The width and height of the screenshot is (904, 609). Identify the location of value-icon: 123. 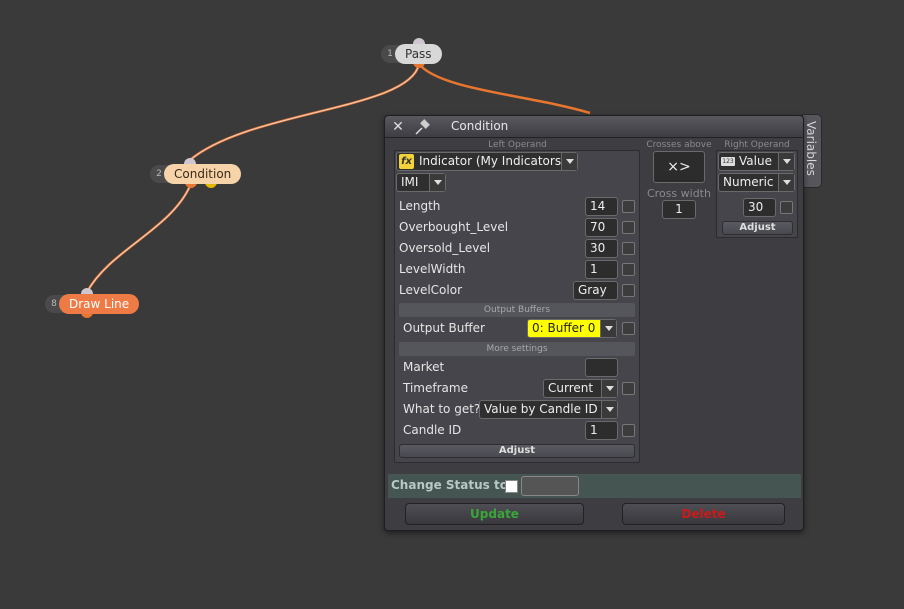
(728, 161).